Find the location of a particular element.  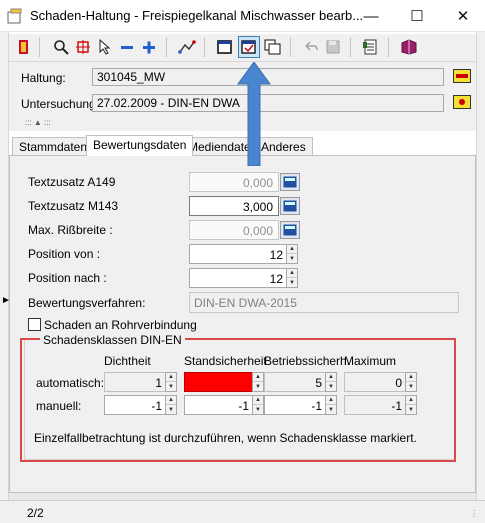

record-counter: 2/2 is located at coordinates (35, 513).